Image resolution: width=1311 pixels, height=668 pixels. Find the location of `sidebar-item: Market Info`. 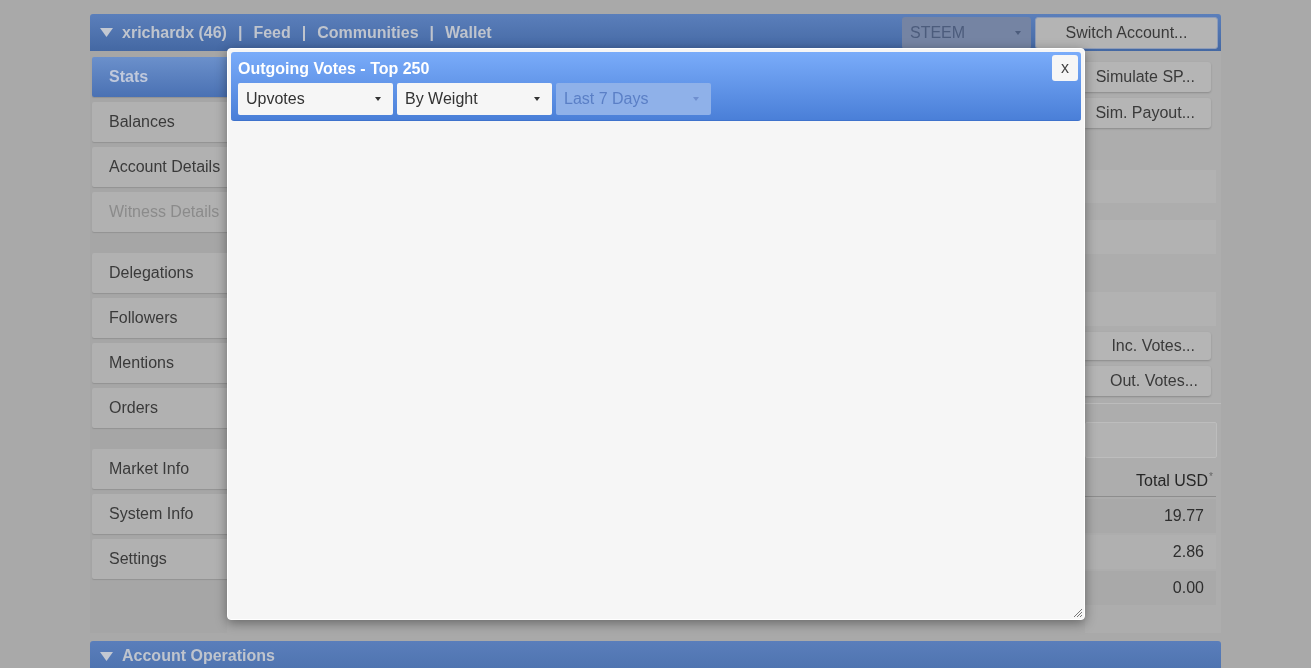

sidebar-item: Market Info is located at coordinates (159, 469).